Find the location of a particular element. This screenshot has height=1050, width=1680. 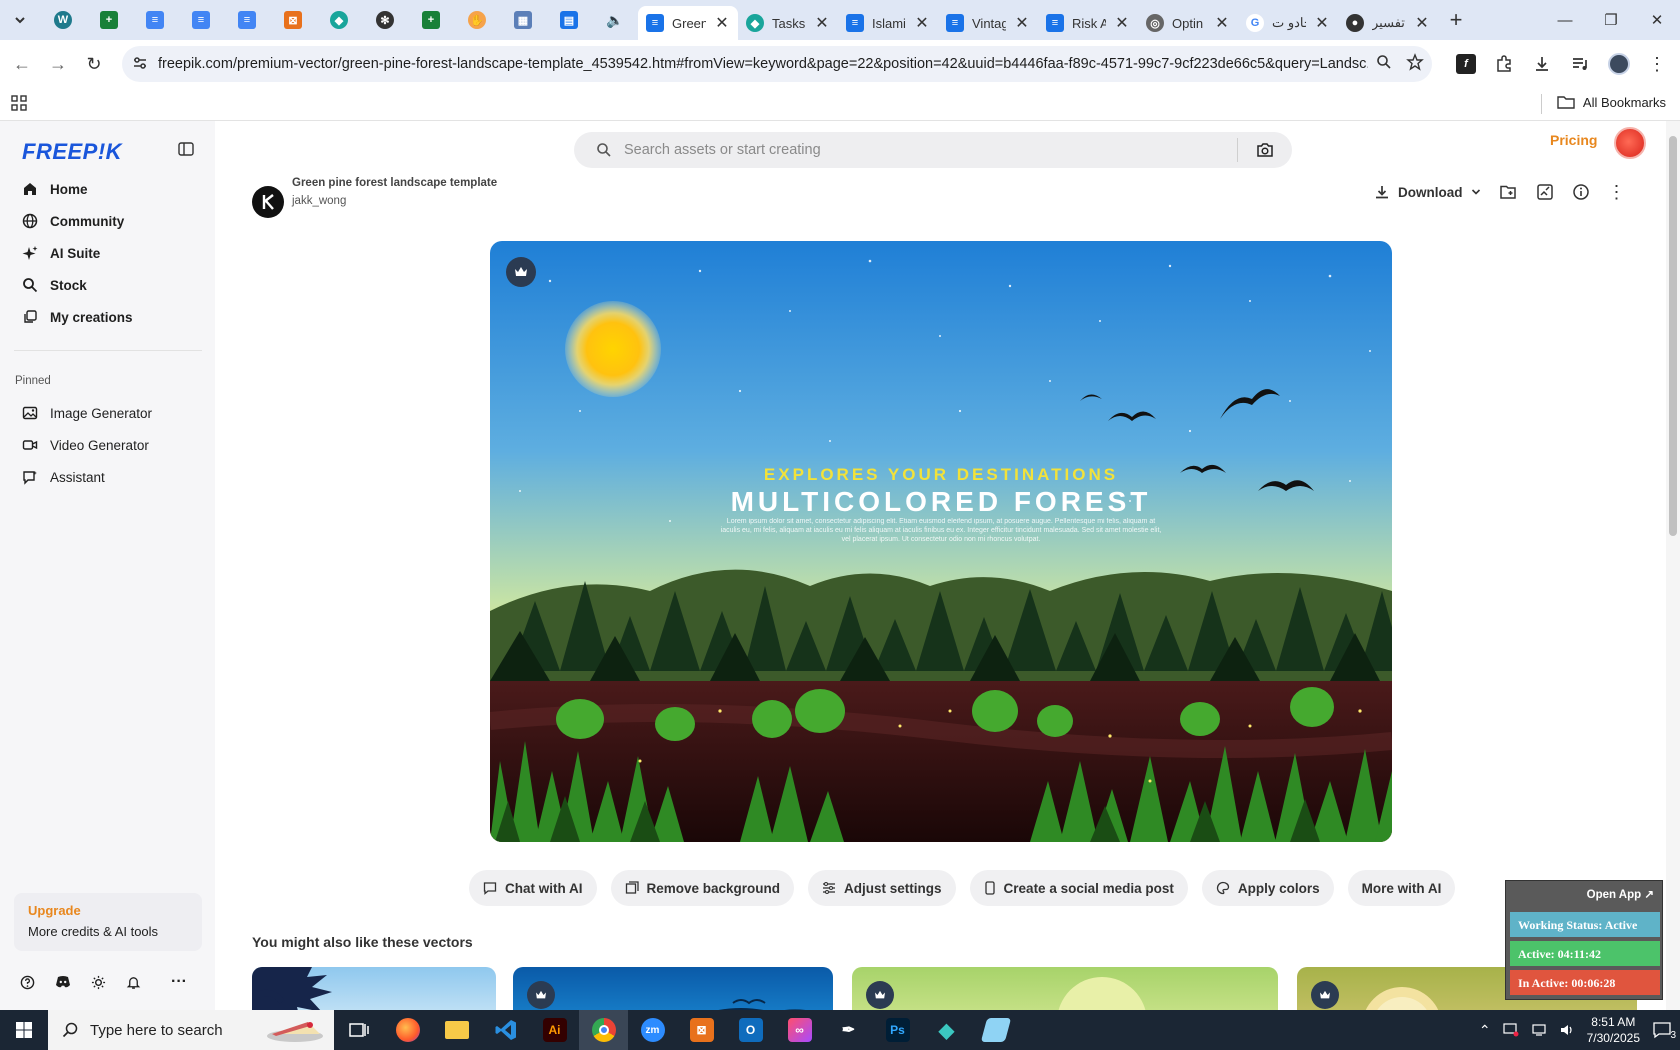

add-to-collection-icon is located at coordinates (1509, 192).